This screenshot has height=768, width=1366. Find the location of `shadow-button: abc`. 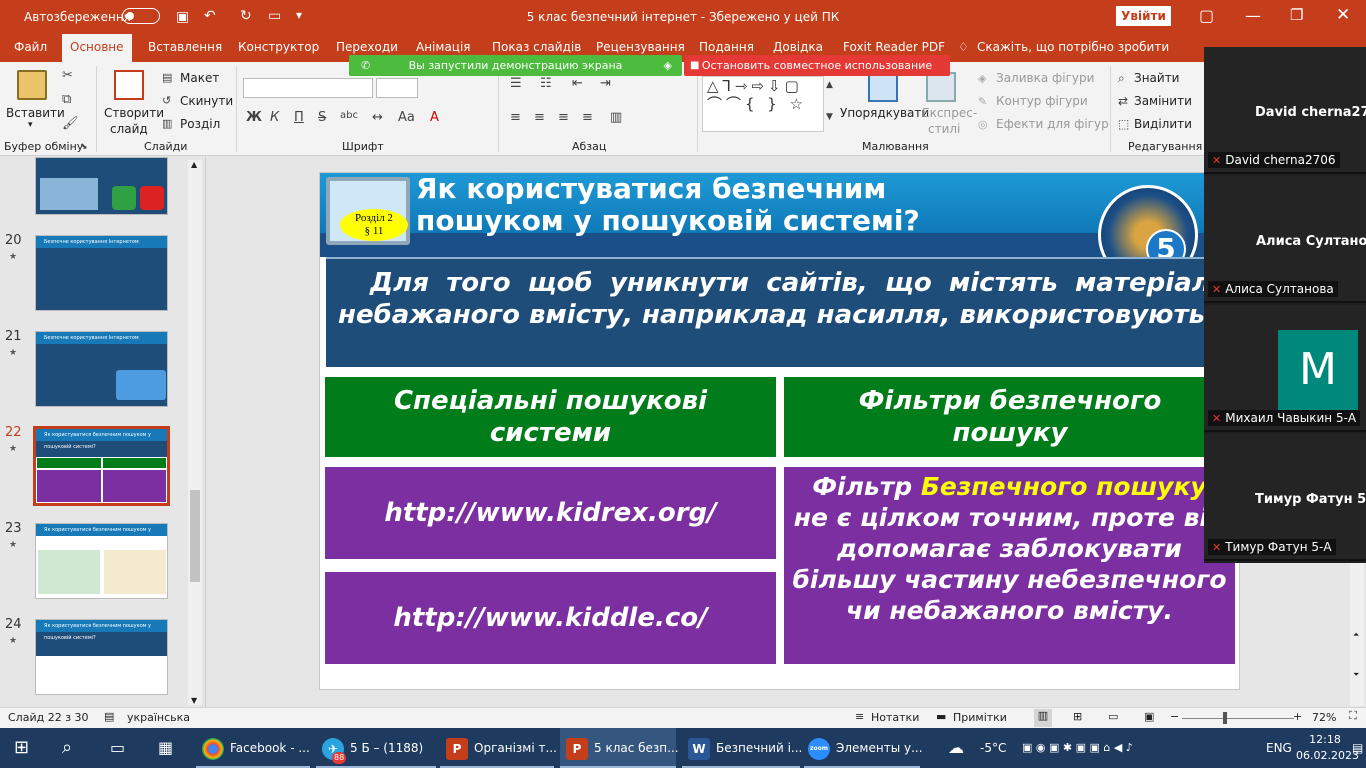

shadow-button: abc is located at coordinates (349, 115).